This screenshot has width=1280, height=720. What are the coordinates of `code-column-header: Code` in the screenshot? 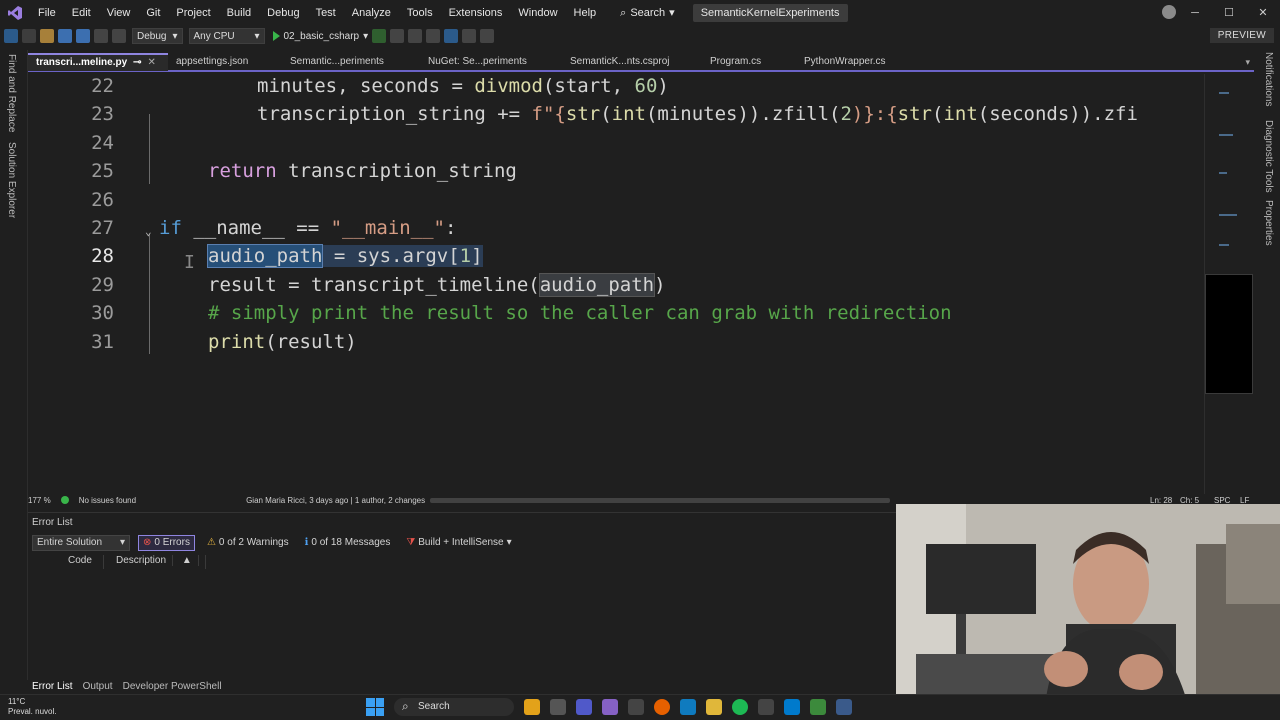 It's located at (83, 562).